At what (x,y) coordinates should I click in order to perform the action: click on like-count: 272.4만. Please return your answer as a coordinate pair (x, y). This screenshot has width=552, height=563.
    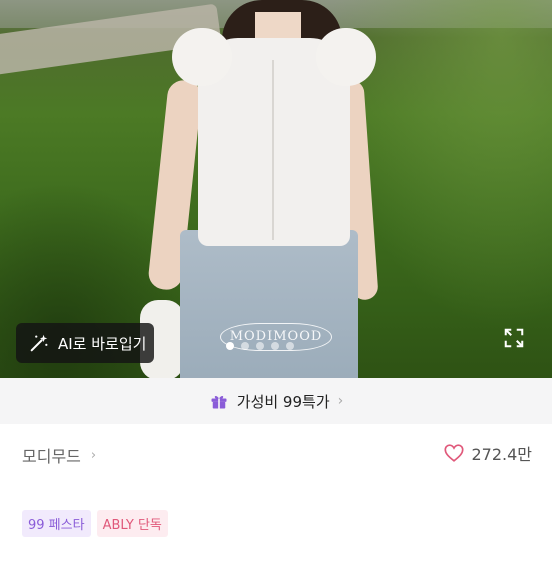
    Looking at the image, I should click on (501, 454).